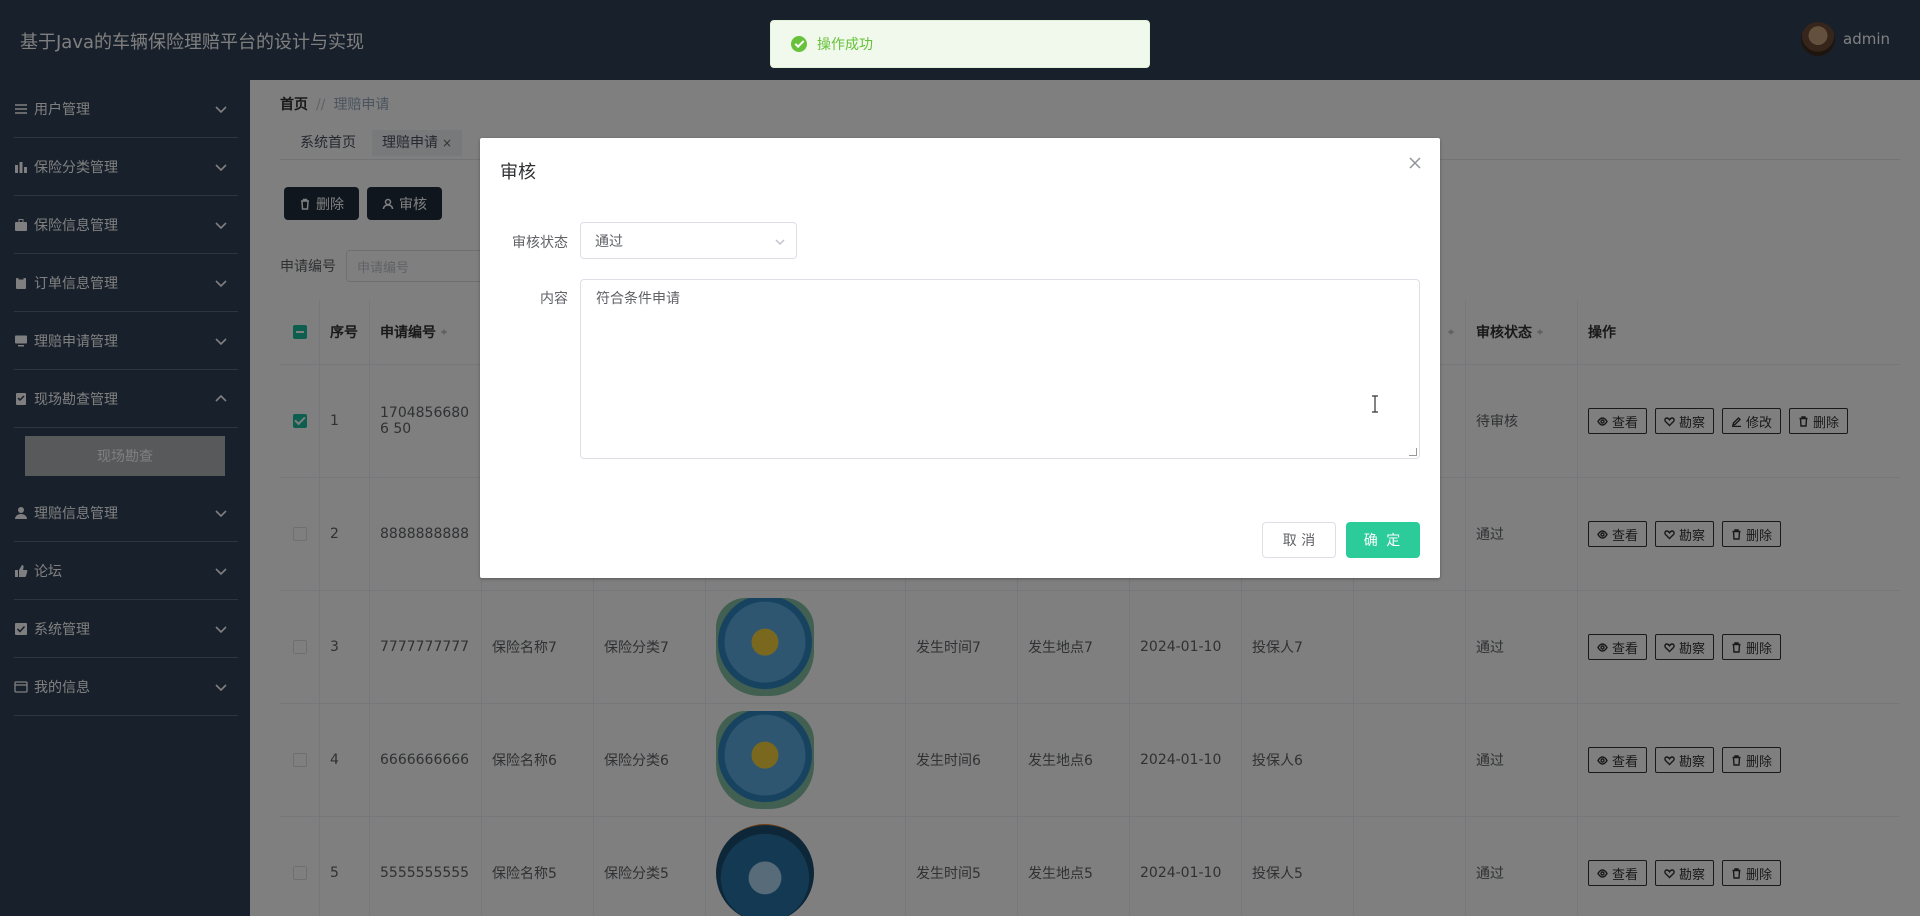 This screenshot has height=916, width=1920. I want to click on content-textarea: 符合条件申请, so click(1000, 369).